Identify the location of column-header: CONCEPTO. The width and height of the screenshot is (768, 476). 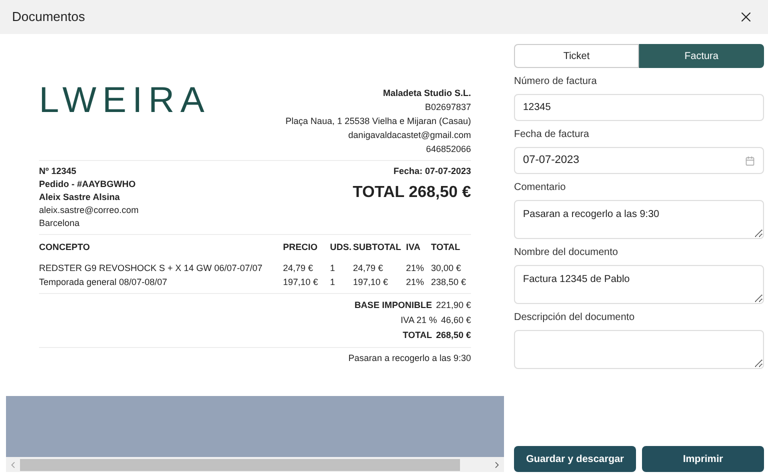
(65, 247).